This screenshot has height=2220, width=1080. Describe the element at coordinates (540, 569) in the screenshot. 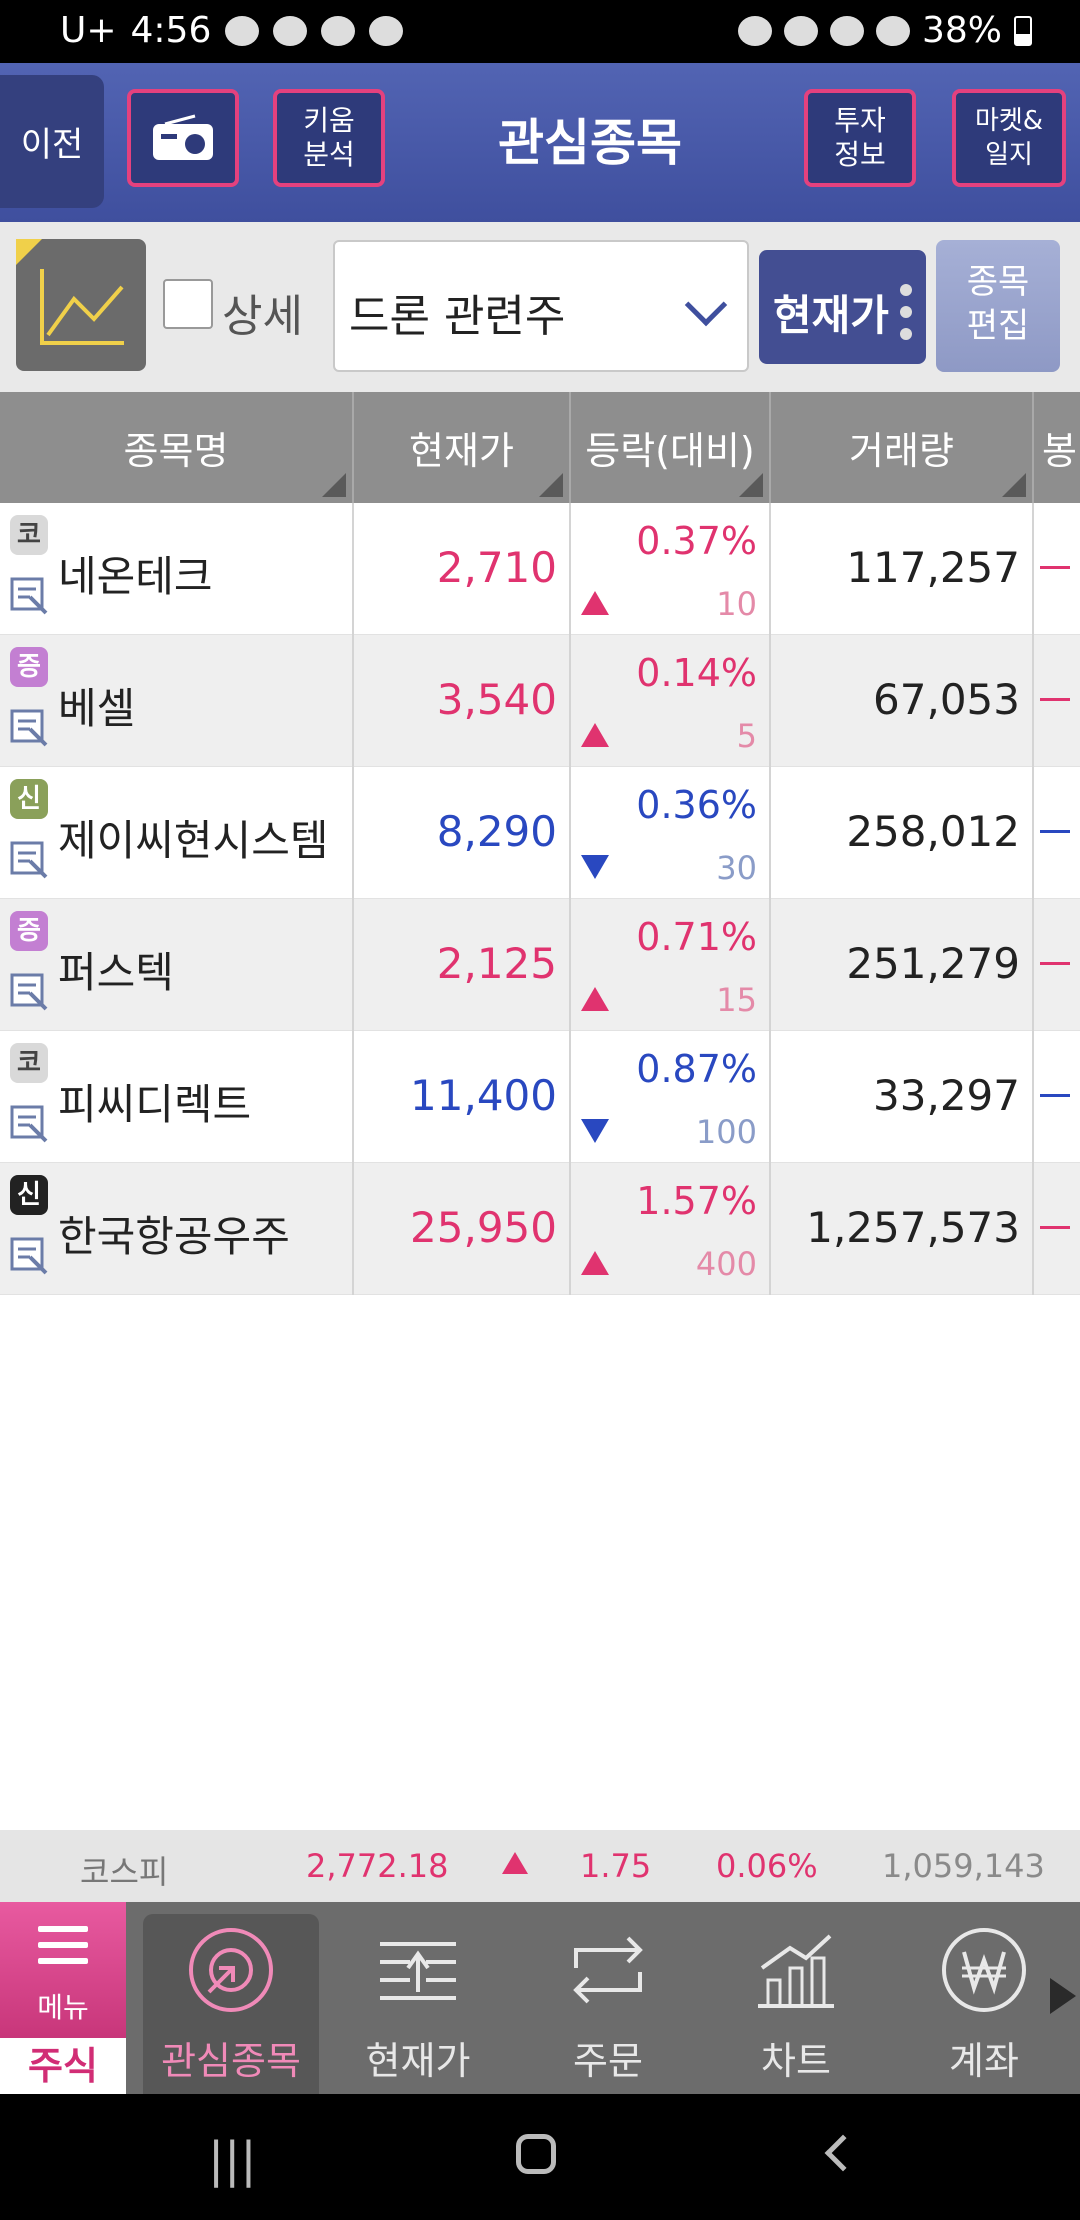

I see `table-row: 코 네온테크 2,710 0.37% 10 117,257` at that location.